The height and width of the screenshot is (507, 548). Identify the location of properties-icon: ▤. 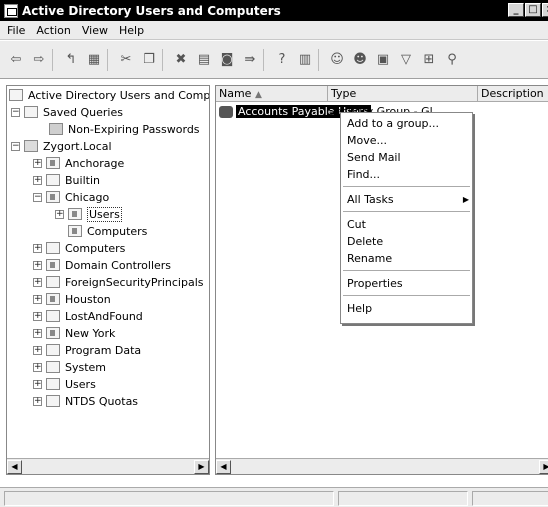
(204, 60).